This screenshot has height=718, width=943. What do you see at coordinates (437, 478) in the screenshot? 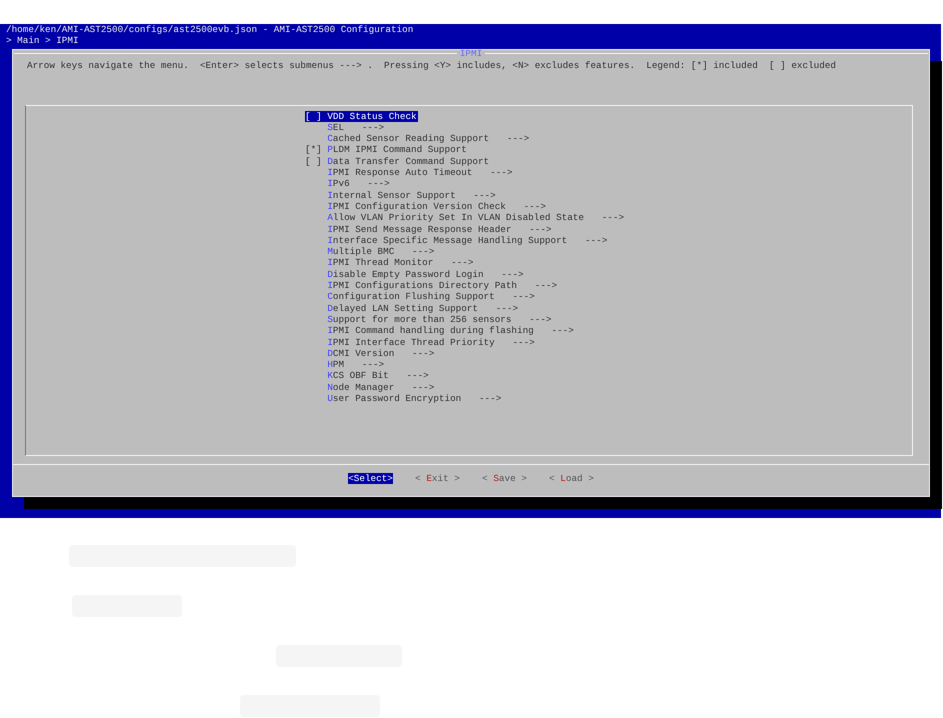
I see `dialog-button: < Exit >` at bounding box center [437, 478].